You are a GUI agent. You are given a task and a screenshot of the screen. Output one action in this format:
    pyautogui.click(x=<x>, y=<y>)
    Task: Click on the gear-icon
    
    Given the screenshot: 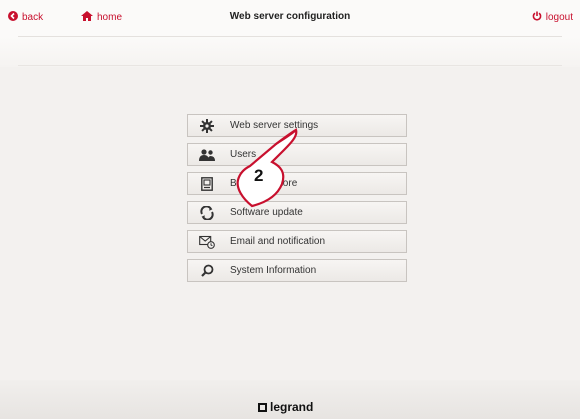 What is the action you would take?
    pyautogui.click(x=207, y=126)
    